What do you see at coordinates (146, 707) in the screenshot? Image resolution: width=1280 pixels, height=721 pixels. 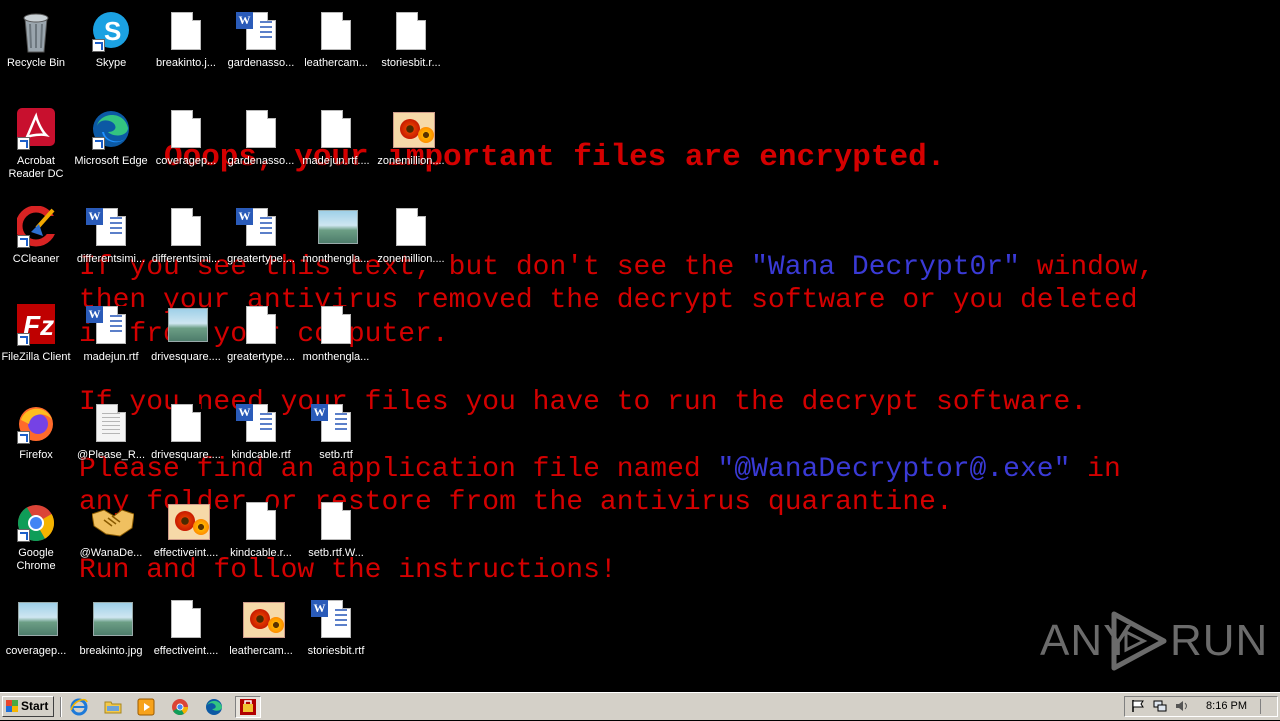 I see `media-player-icon` at bounding box center [146, 707].